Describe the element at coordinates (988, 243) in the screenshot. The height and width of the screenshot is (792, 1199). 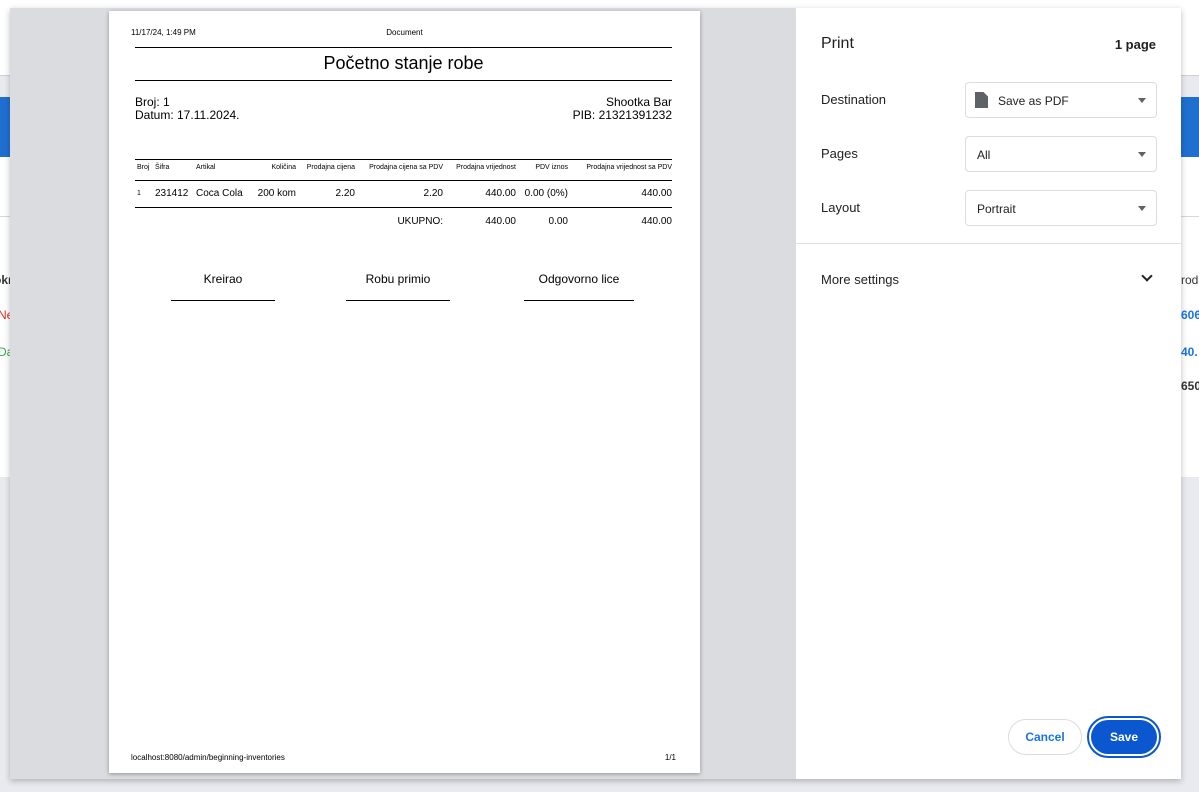
I see `panel-divider` at that location.